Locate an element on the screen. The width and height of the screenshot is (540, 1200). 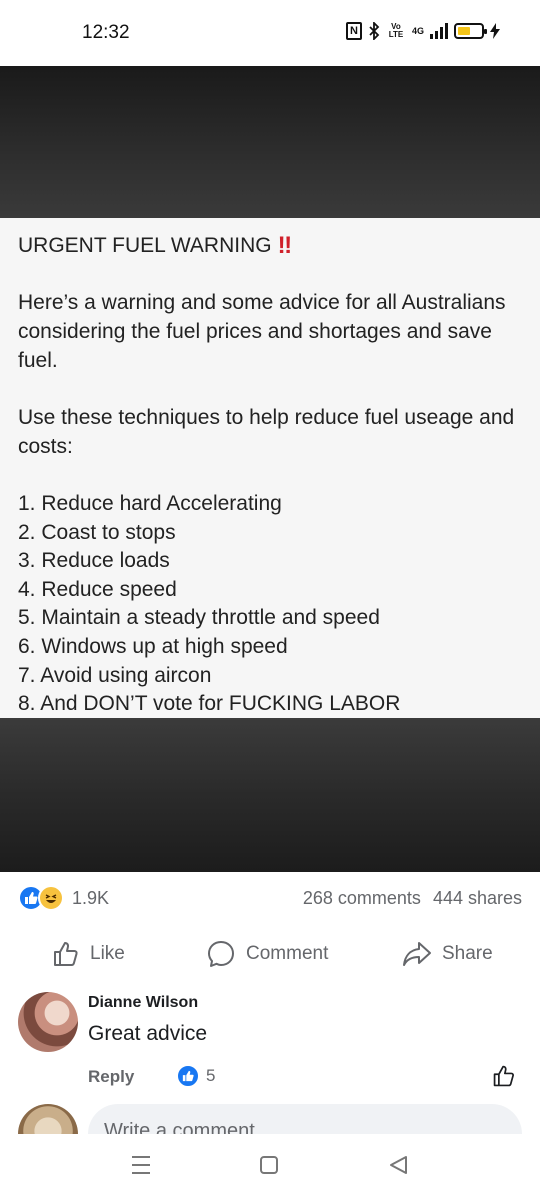
tip-item: 7. Avoid using aircon is located at coordinates (115, 675).